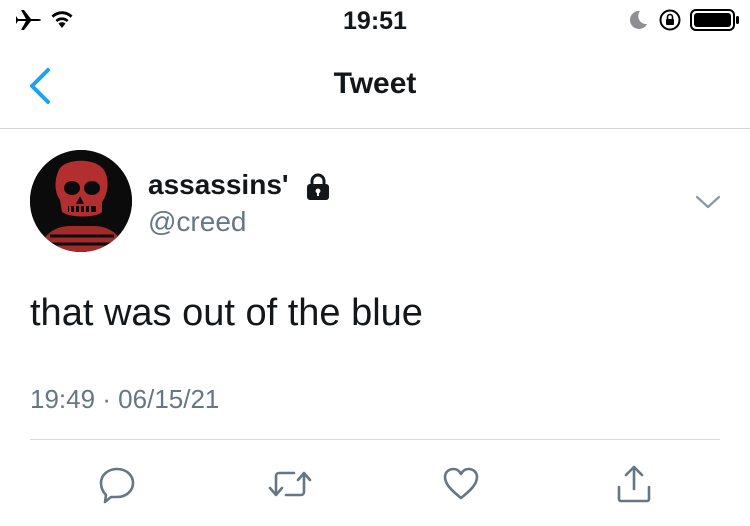 The image size is (750, 526). What do you see at coordinates (375, 83) in the screenshot?
I see `page-title: Tweet` at bounding box center [375, 83].